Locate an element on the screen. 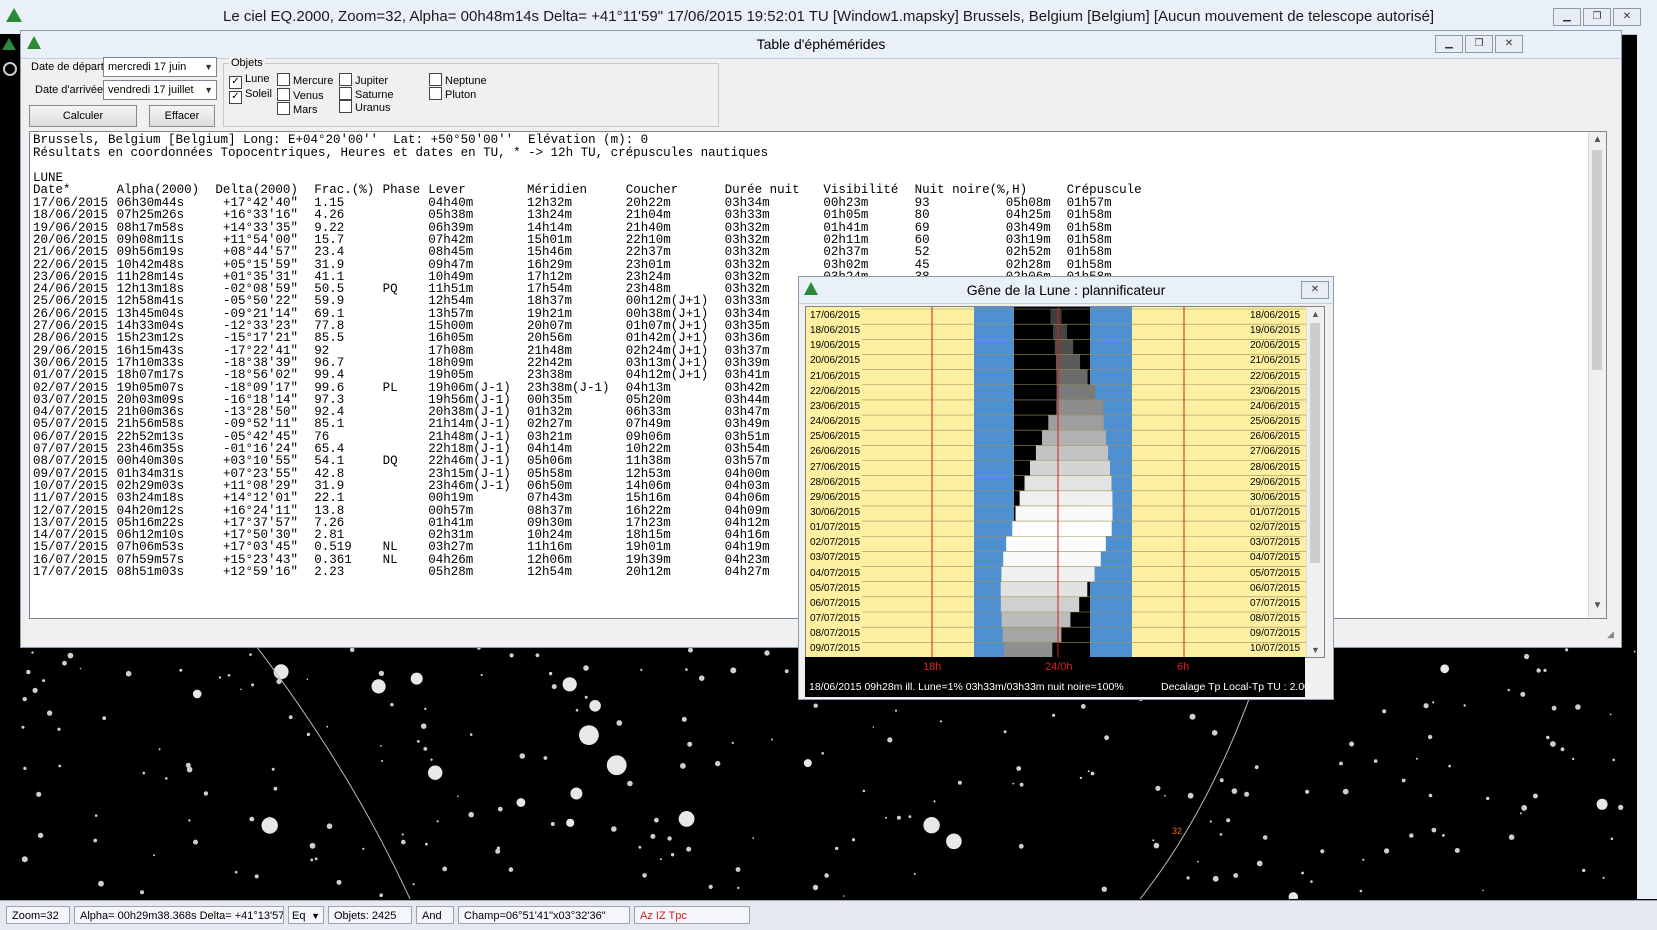 Image resolution: width=1657 pixels, height=930 pixels. checkbox-jupiter: Jupiter is located at coordinates (363, 80).